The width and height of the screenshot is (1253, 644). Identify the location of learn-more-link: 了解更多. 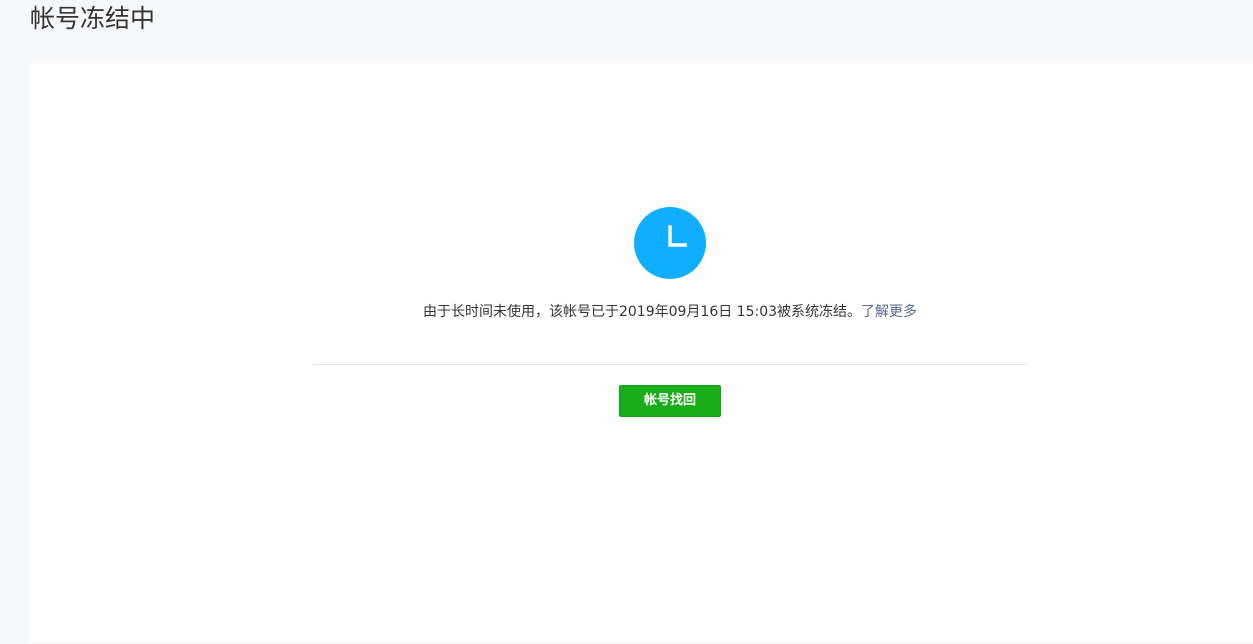
(889, 312).